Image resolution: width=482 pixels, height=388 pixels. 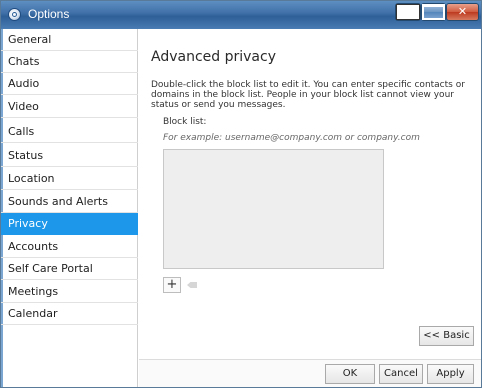 I want to click on sidebar-item-general: General, so click(x=69, y=40).